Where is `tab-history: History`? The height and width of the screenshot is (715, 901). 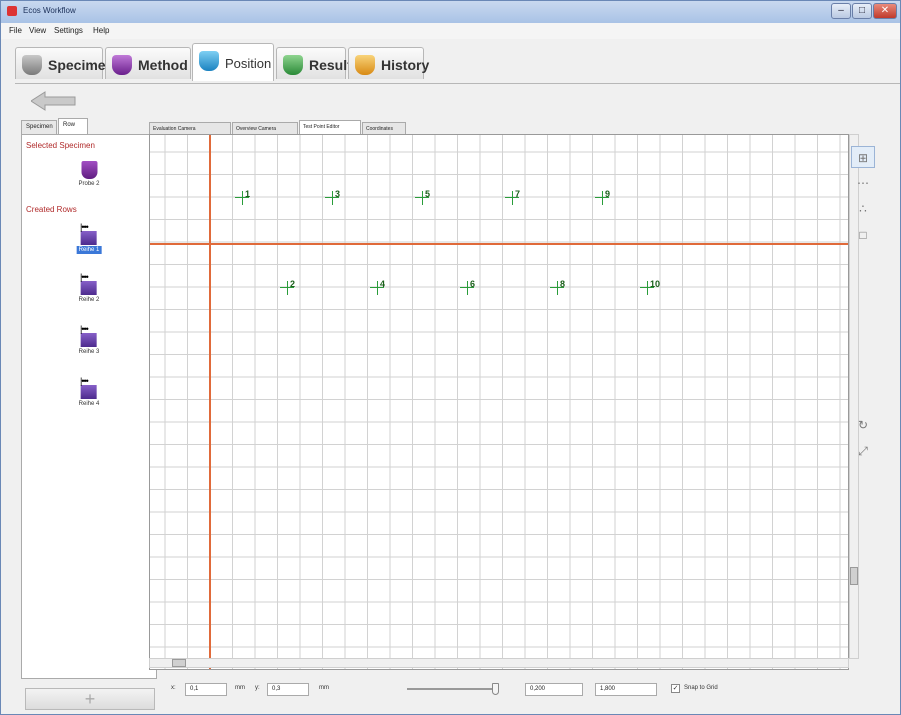
tab-history: History is located at coordinates (388, 63).